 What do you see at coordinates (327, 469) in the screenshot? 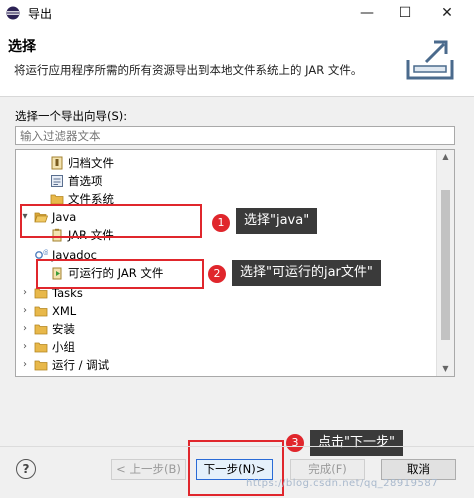
I see `finish-button: 完成(F)` at bounding box center [327, 469].